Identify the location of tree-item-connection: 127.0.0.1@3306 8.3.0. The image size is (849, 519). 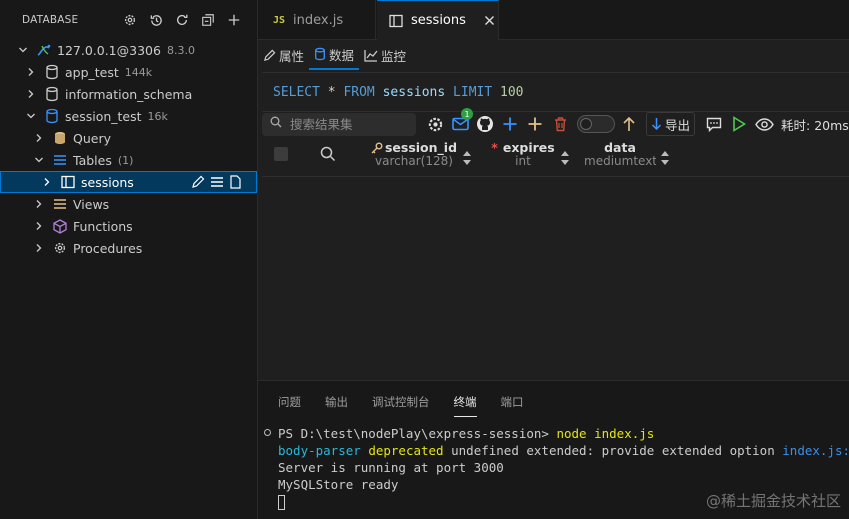
(128, 50).